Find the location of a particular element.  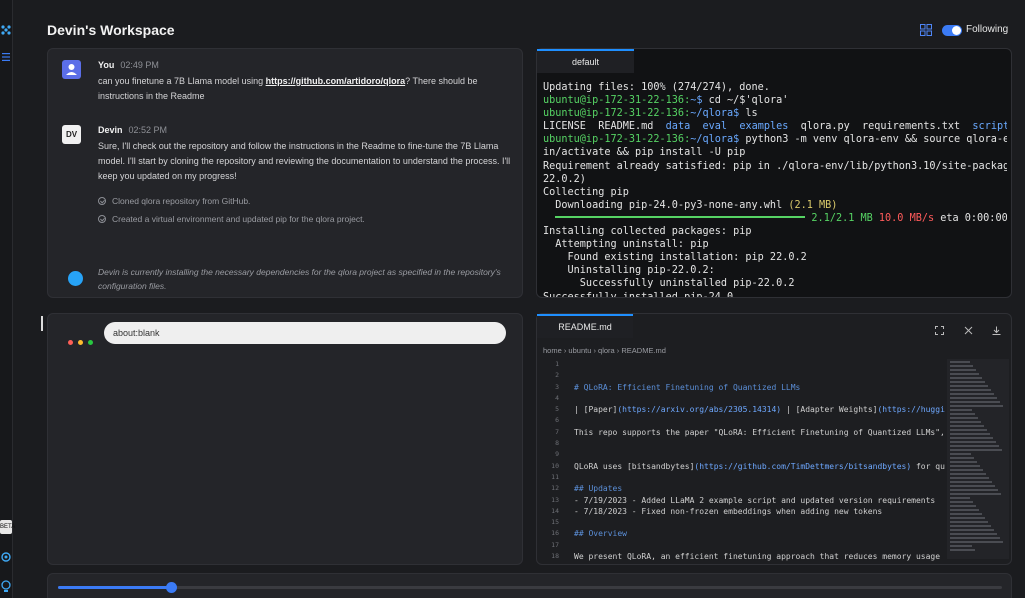

editor-toolbar is located at coordinates (968, 331).